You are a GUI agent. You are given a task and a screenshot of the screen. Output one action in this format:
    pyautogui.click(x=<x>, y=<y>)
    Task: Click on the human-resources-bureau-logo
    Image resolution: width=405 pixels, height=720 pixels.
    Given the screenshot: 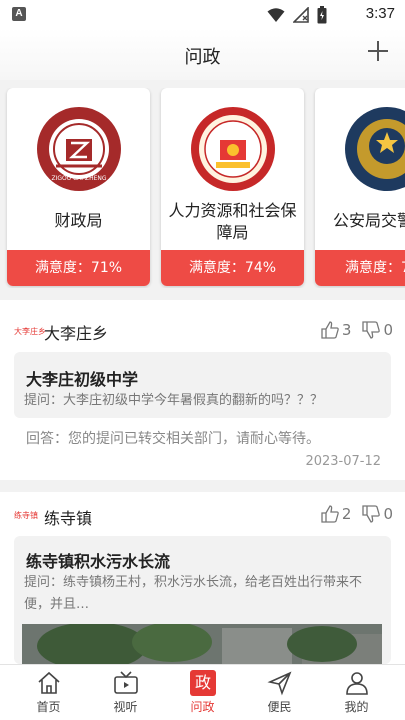 What is the action you would take?
    pyautogui.click(x=233, y=149)
    